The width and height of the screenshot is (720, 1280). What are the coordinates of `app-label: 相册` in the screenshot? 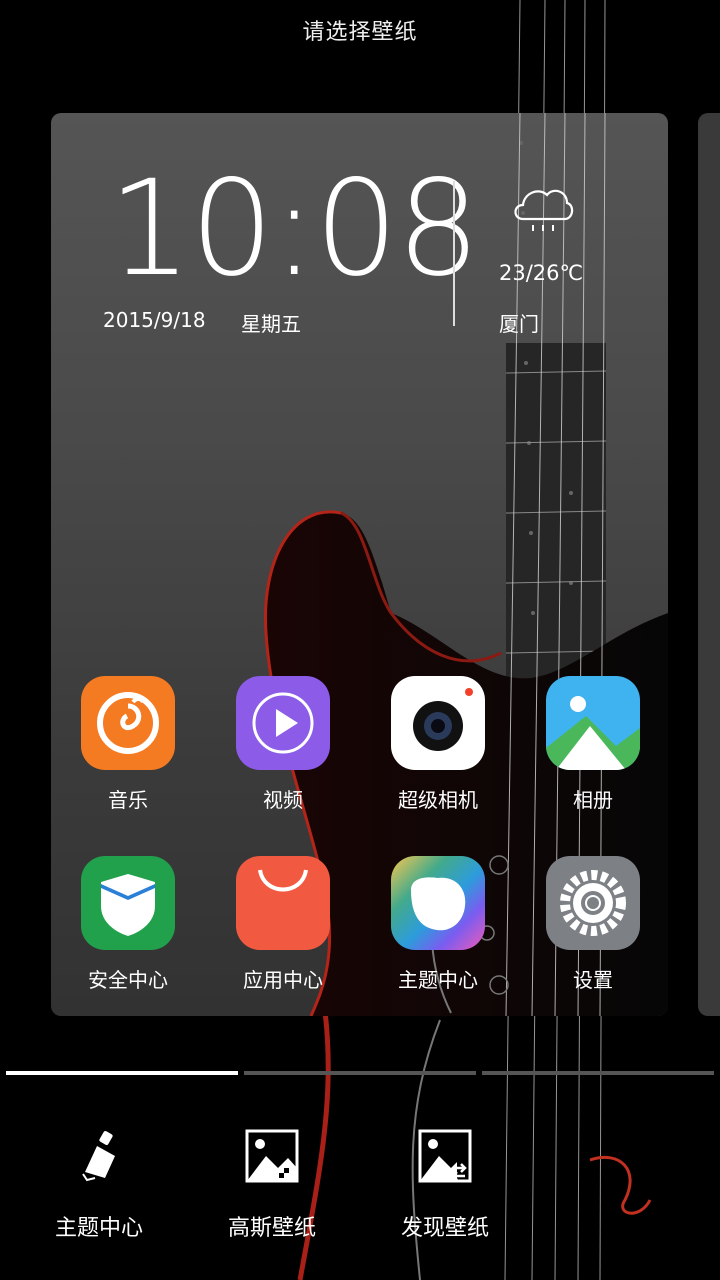 It's located at (593, 800).